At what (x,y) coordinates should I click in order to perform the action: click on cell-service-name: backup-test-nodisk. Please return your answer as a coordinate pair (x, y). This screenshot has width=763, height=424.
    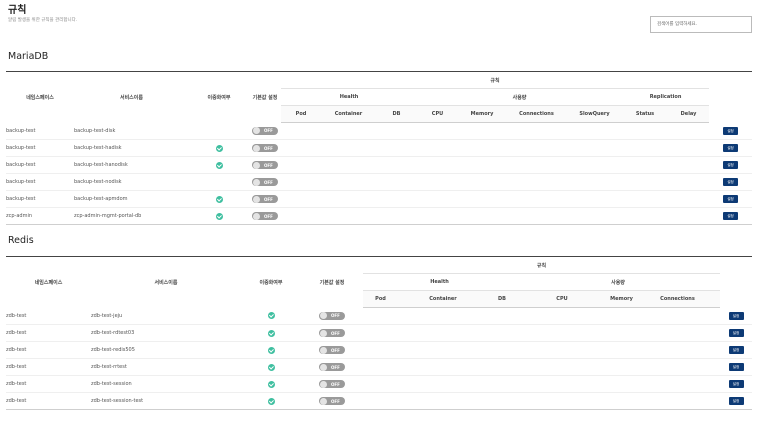
    Looking at the image, I should click on (131, 182).